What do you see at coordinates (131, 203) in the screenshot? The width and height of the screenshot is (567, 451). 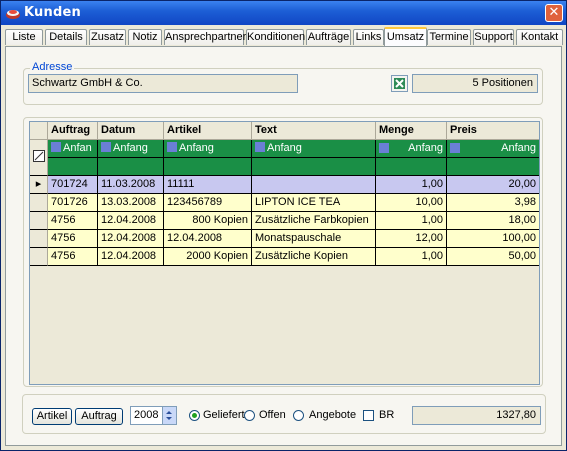 I see `cell-datum: 13.03.2008` at bounding box center [131, 203].